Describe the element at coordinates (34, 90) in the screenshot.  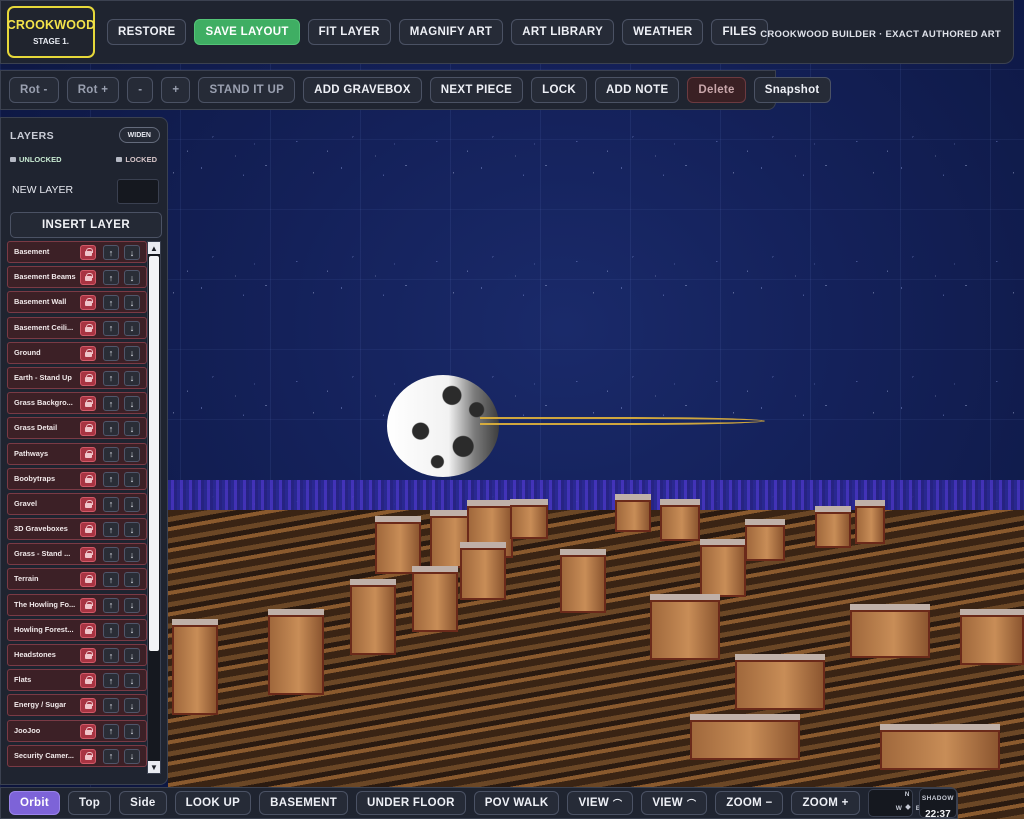
I see `rotate-left-button: Rot -` at that location.